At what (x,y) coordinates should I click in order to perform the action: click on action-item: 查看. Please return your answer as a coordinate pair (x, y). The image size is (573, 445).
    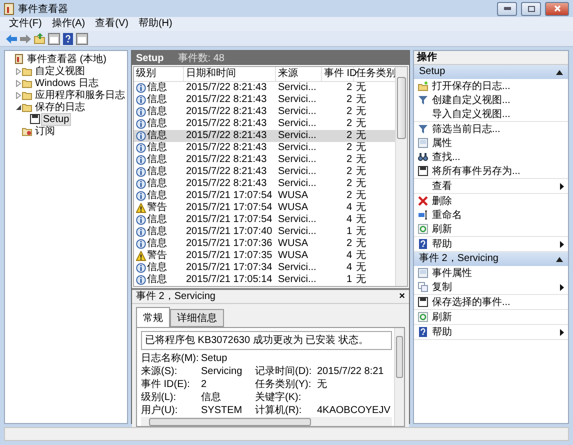
    Looking at the image, I should click on (491, 186).